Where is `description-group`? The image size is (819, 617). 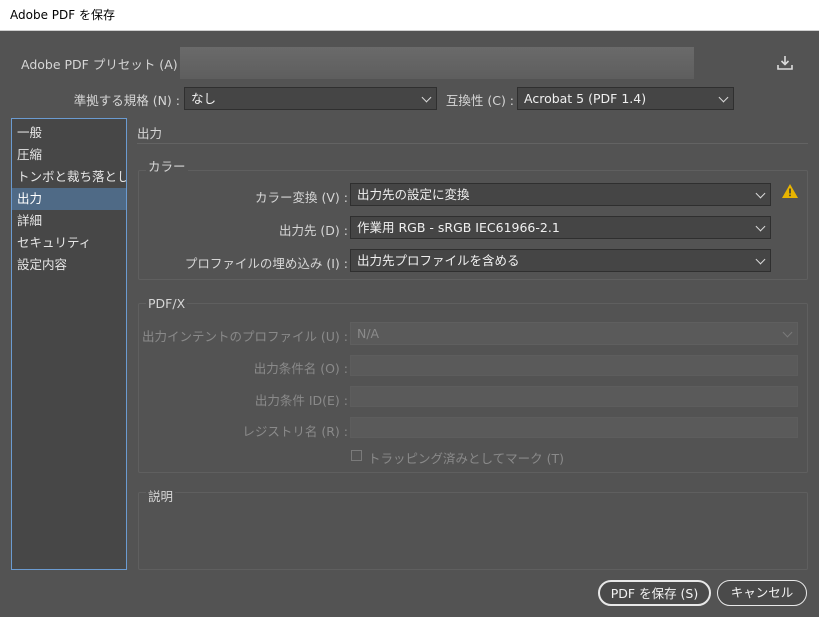 description-group is located at coordinates (473, 531).